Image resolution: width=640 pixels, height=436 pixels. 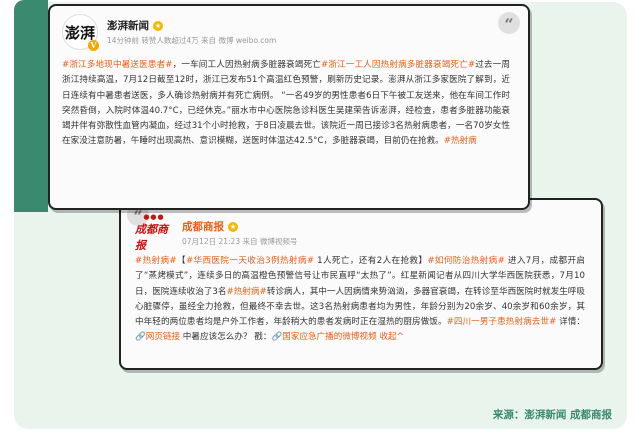 I want to click on quote-icon: “, so click(x=509, y=23).